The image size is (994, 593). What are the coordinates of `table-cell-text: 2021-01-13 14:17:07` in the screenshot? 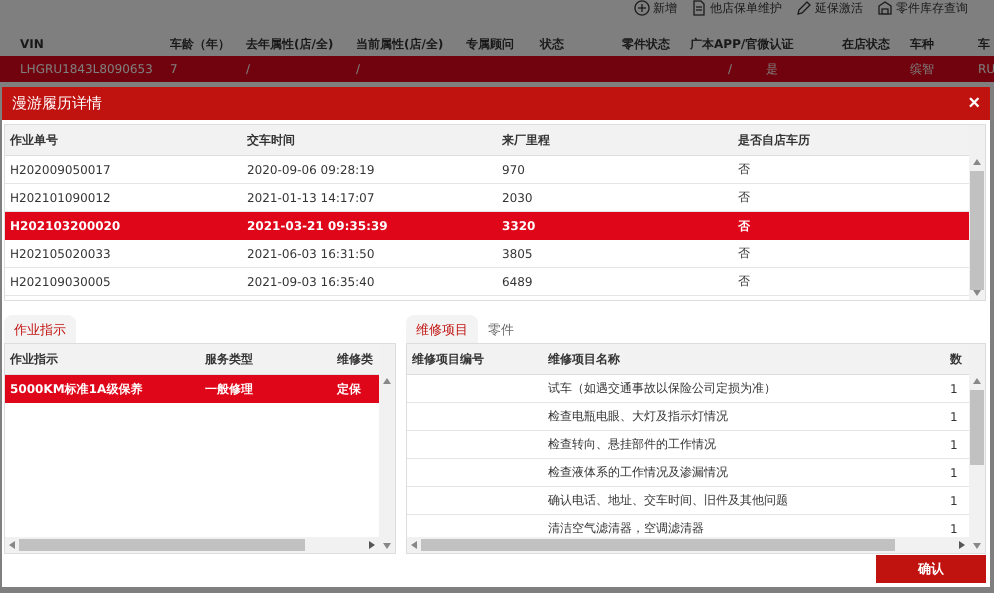 It's located at (311, 197).